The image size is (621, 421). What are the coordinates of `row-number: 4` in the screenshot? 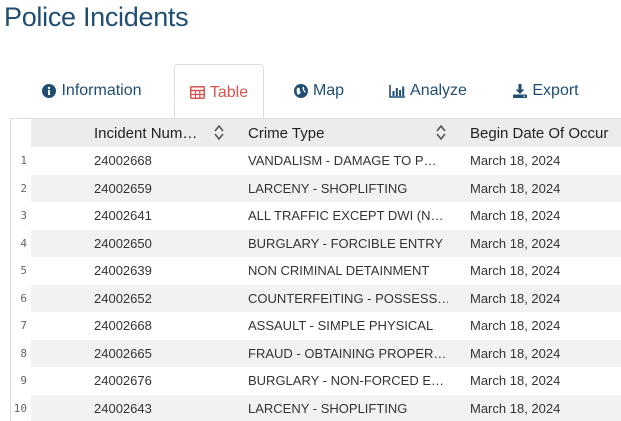 It's located at (23, 243).